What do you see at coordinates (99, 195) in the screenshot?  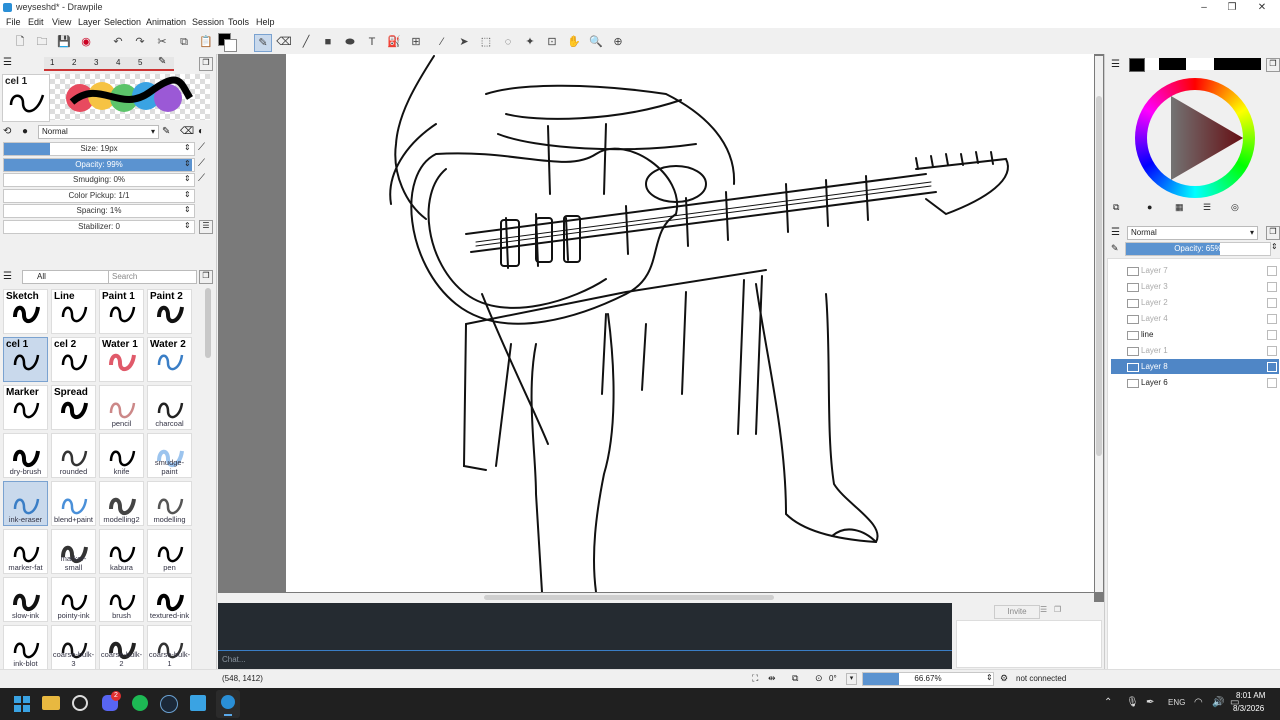 I see `brush-slider: Color Pickup: 1/1` at bounding box center [99, 195].